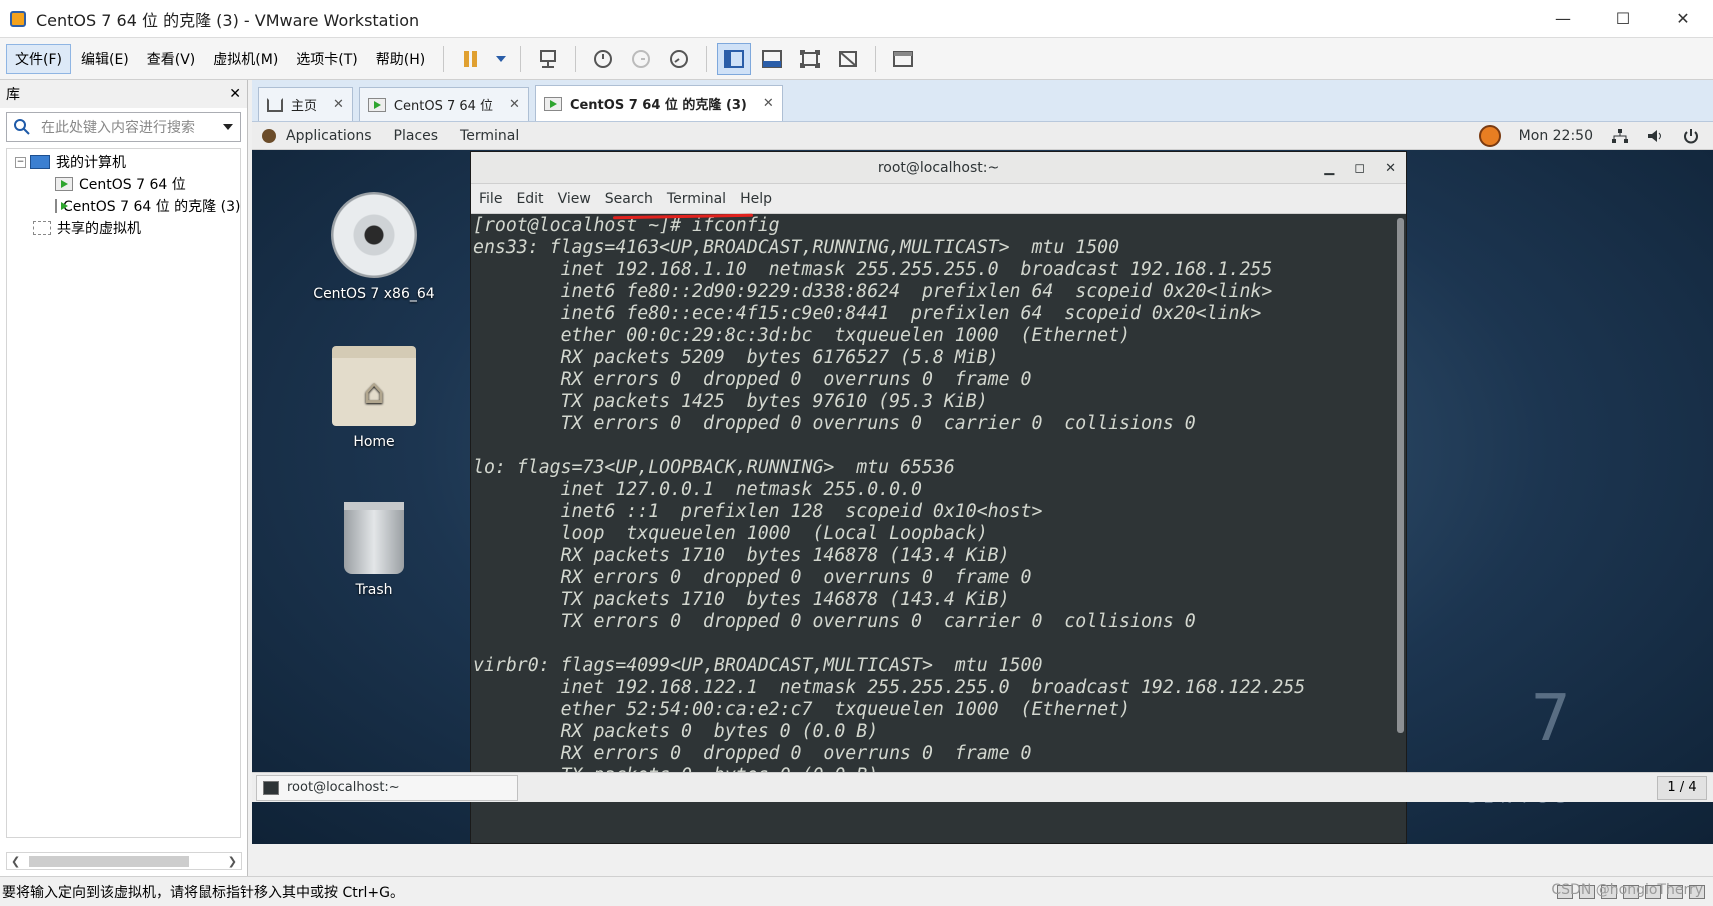  I want to click on terminal-menubar: File Edit View Search Terminal Help, so click(938, 199).